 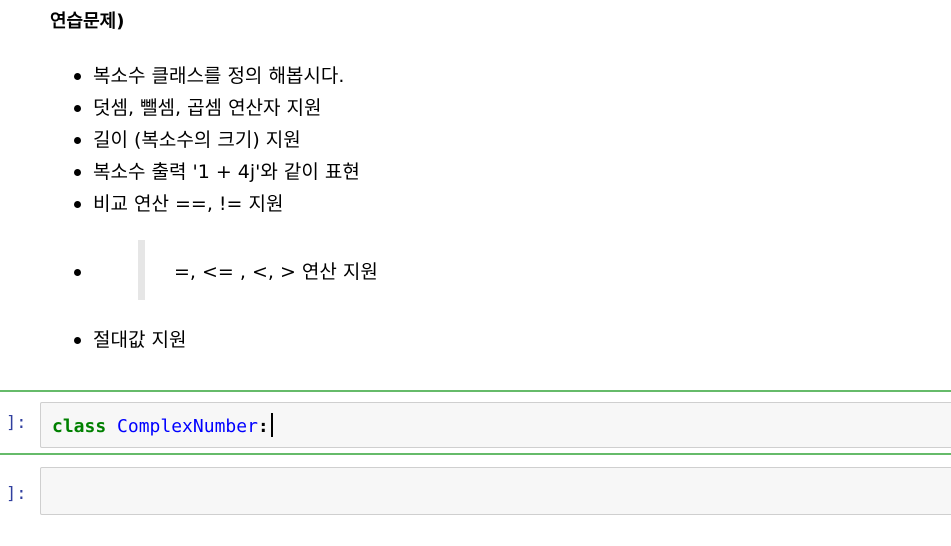 What do you see at coordinates (219, 76) in the screenshot?
I see `list-item-text: 복소수 클래스를 정의 해봅시다.` at bounding box center [219, 76].